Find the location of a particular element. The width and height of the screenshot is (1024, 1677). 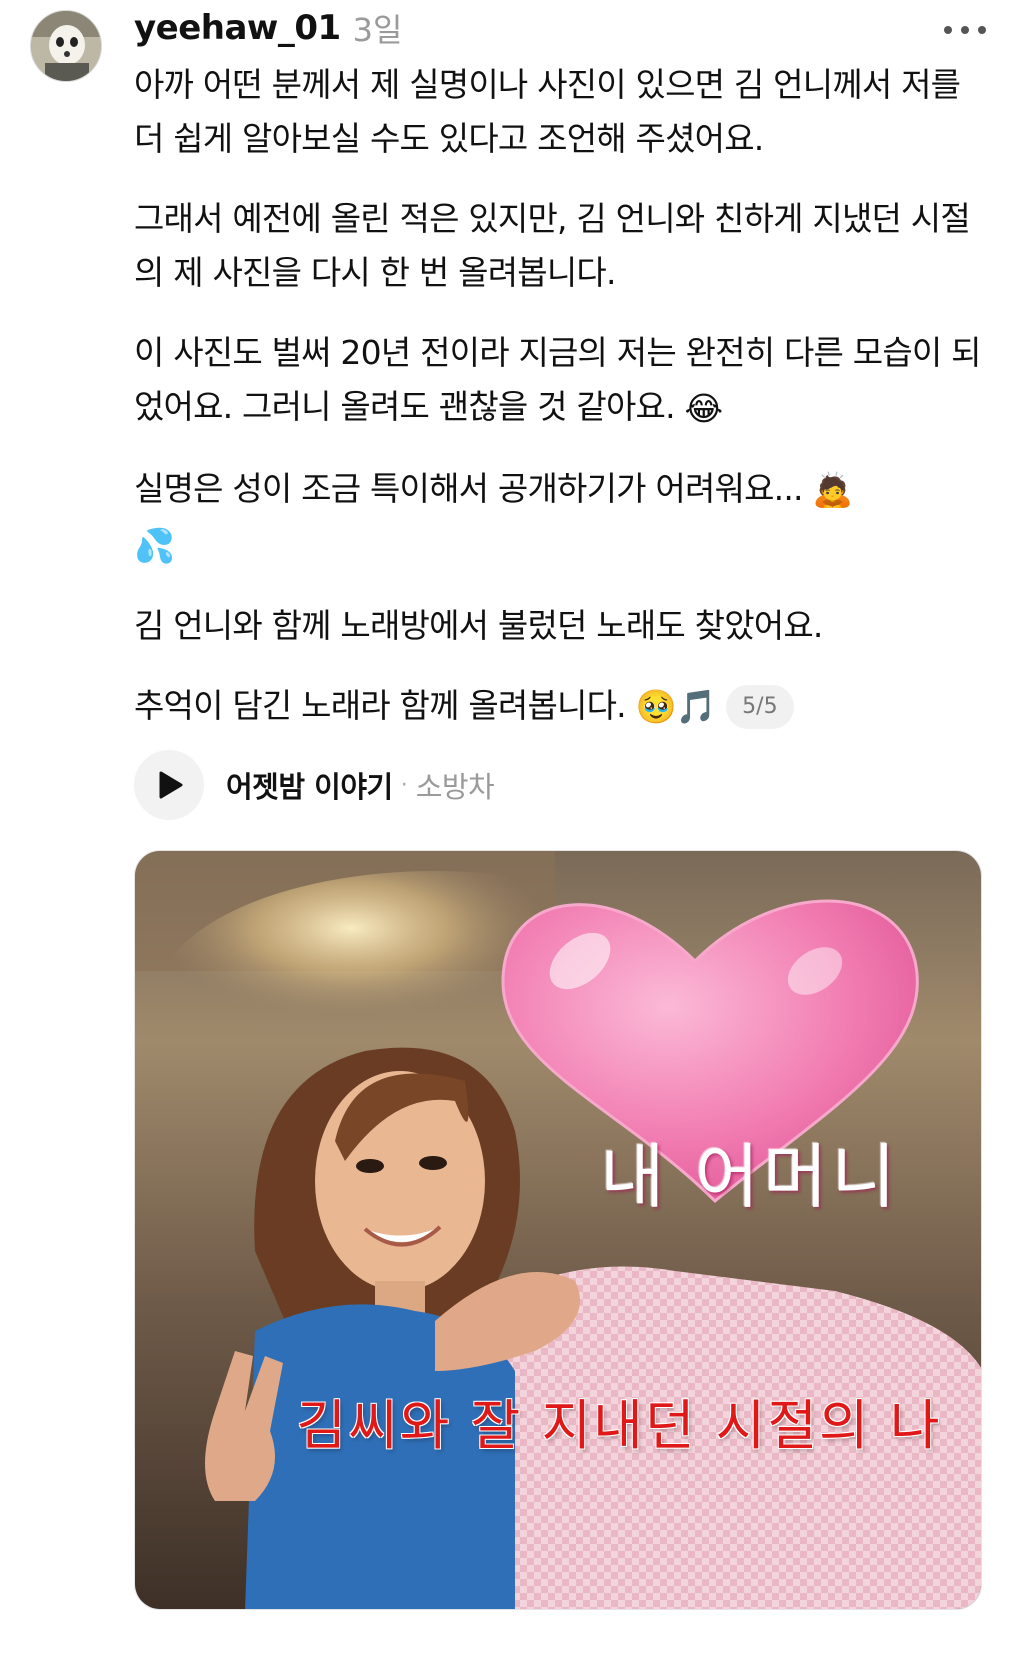

music-note-emoji-icon: 🎵 is located at coordinates (696, 706).